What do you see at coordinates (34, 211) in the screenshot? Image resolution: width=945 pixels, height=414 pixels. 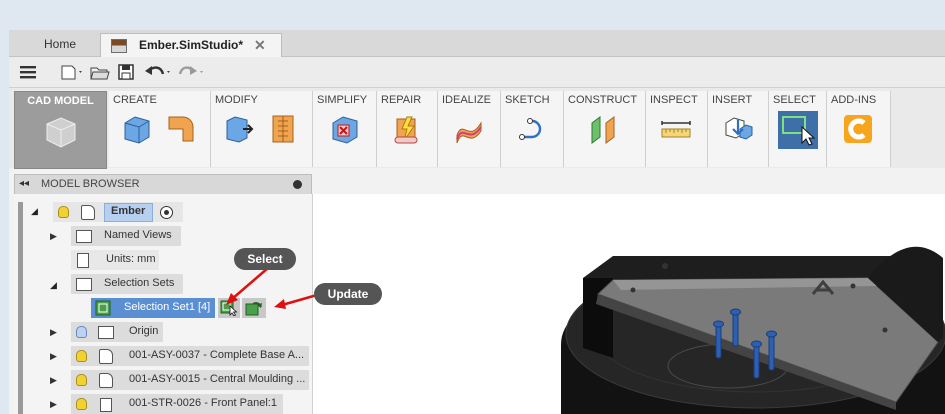 I see `expand-root-icon: ◢` at bounding box center [34, 211].